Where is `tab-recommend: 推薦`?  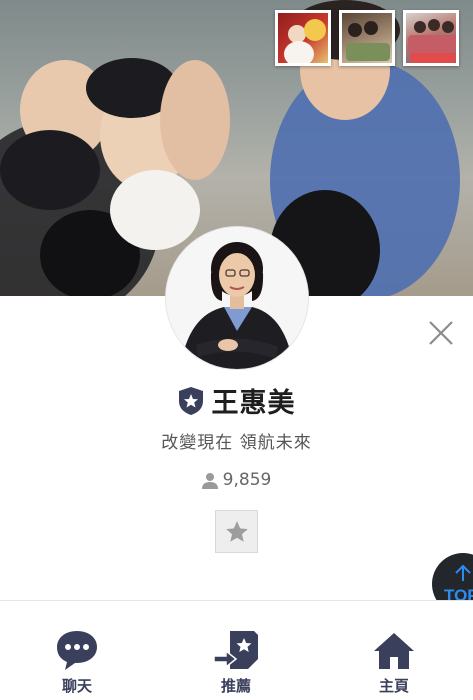 tab-recommend: 推薦 is located at coordinates (236, 650).